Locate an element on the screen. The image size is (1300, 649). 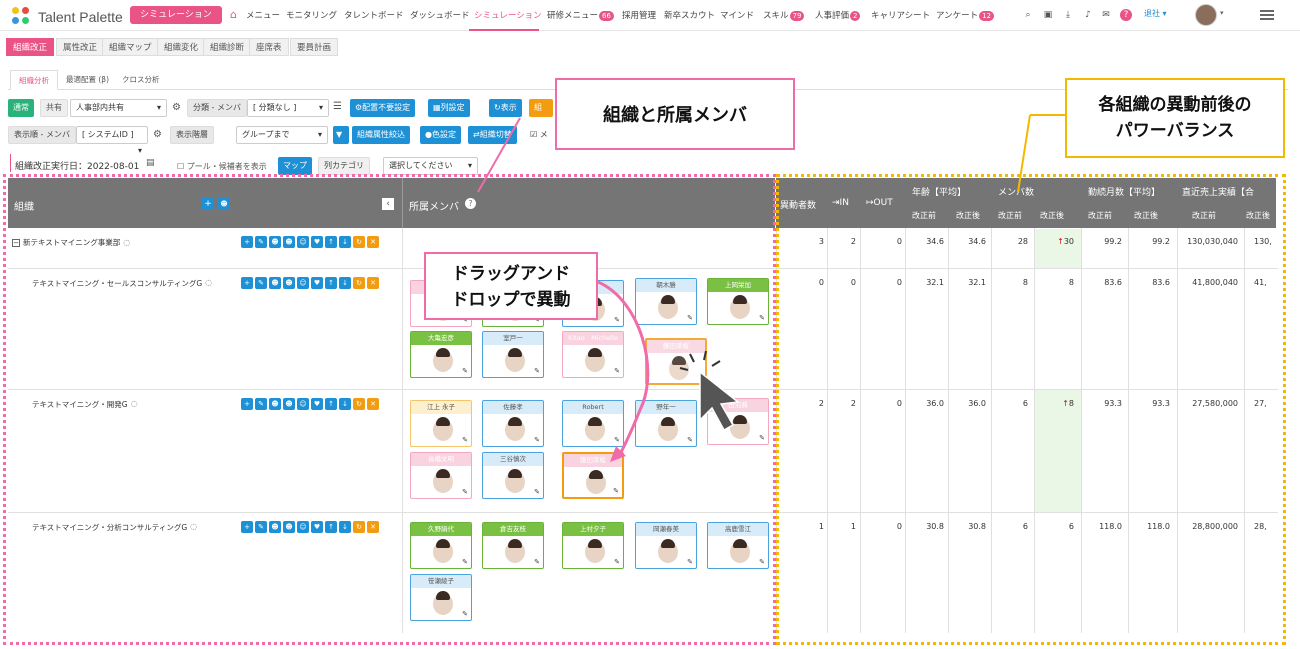
drag-path-arrow is located at coordinates (623, 369).